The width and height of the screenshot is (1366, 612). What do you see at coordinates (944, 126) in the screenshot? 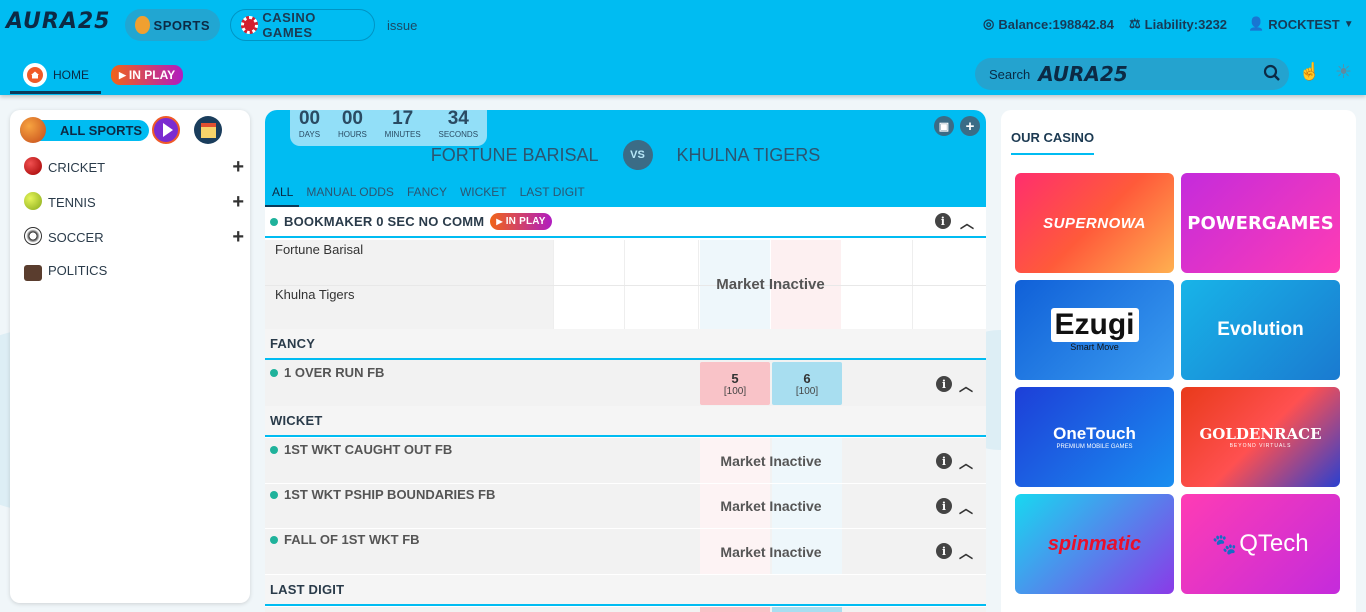
I see `tv-icon: ▣` at bounding box center [944, 126].